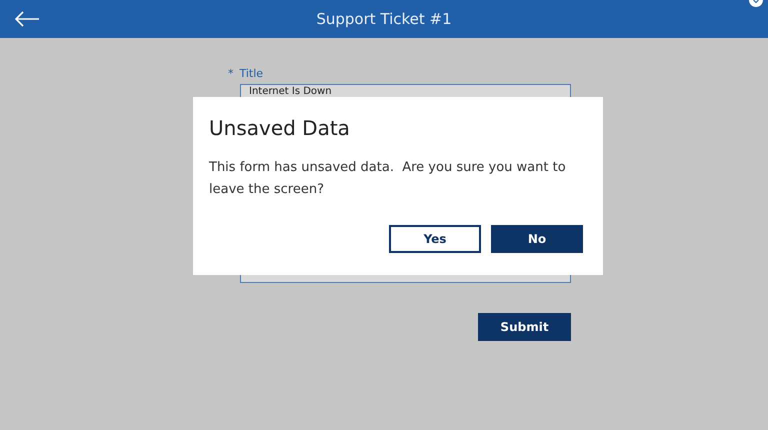  I want to click on back-arrow-icon, so click(27, 19).